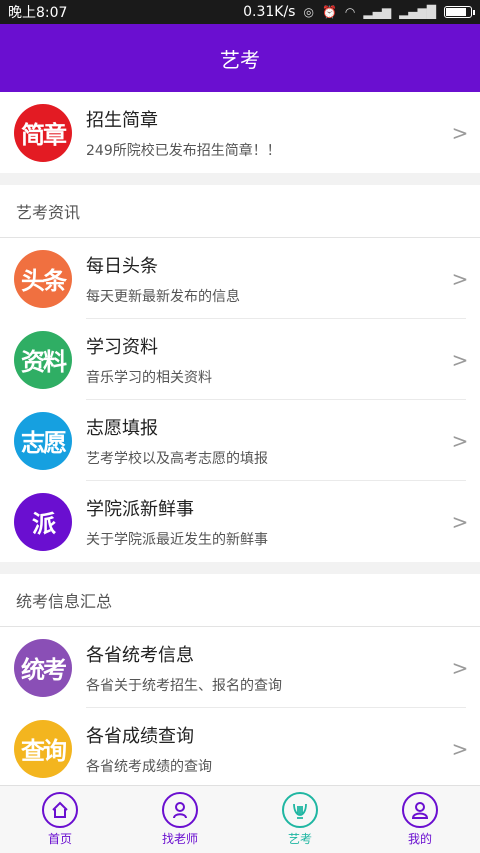 This screenshot has width=480, height=853. Describe the element at coordinates (122, 347) in the screenshot. I see `row-title: 学习资料` at that location.